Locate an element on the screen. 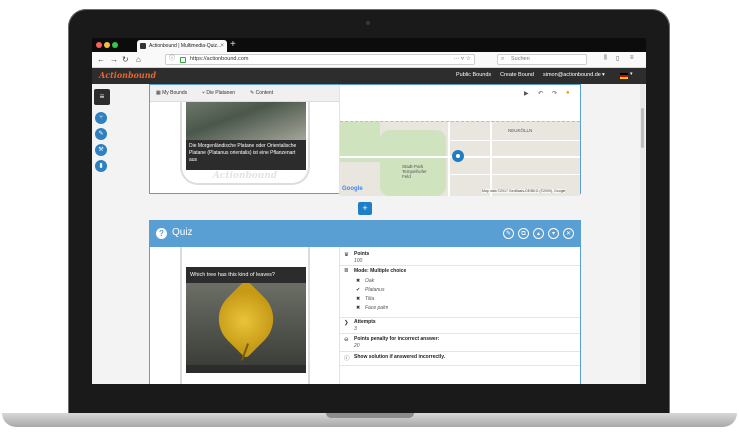 This screenshot has height=439, width=739. attempts-label: Attempts is located at coordinates (365, 322).